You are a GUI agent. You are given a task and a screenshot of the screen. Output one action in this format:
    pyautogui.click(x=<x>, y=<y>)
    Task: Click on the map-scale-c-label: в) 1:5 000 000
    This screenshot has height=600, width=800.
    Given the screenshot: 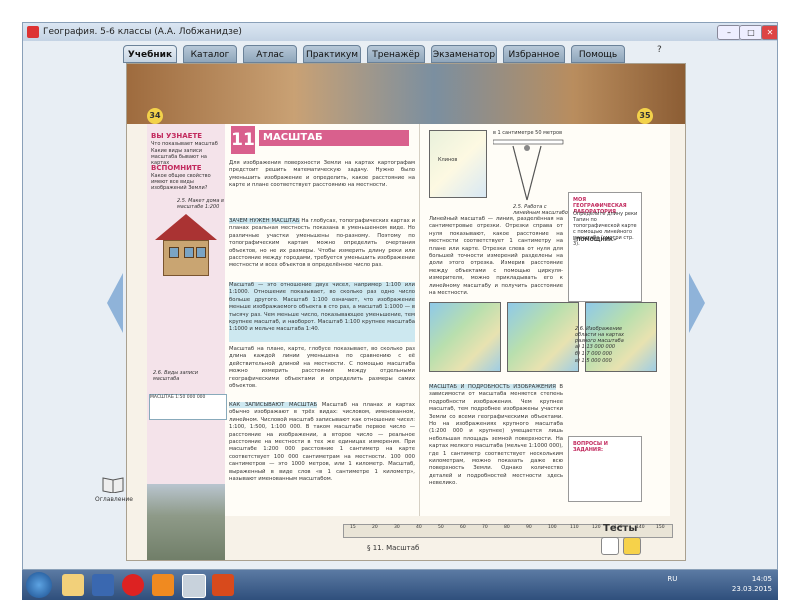 What is the action you would take?
    pyautogui.click(x=593, y=361)
    